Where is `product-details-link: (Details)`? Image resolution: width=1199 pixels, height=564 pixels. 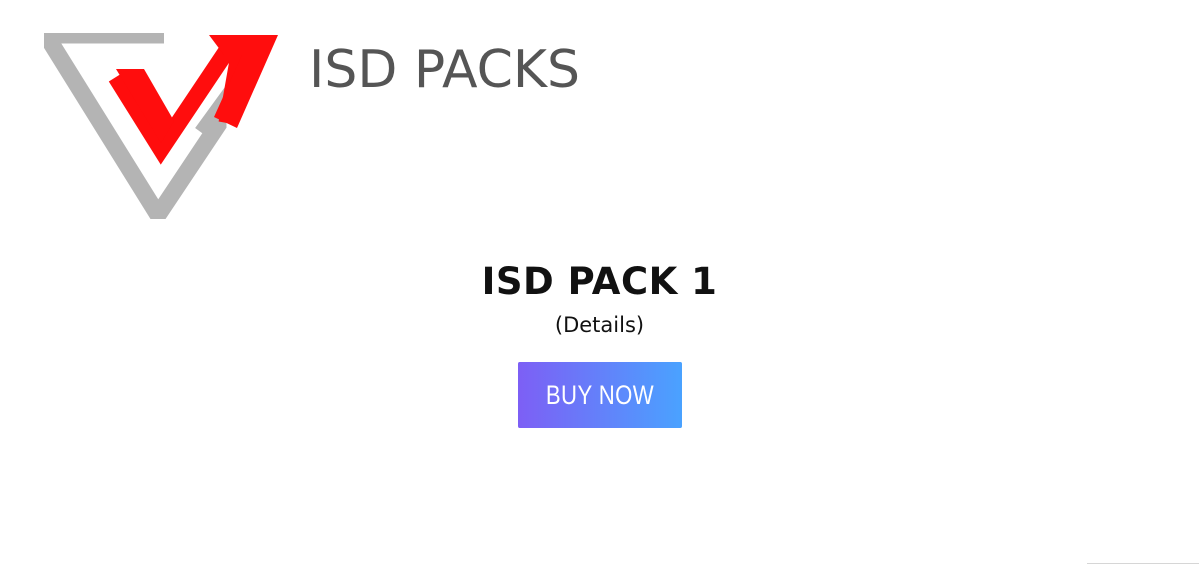 product-details-link: (Details) is located at coordinates (599, 325).